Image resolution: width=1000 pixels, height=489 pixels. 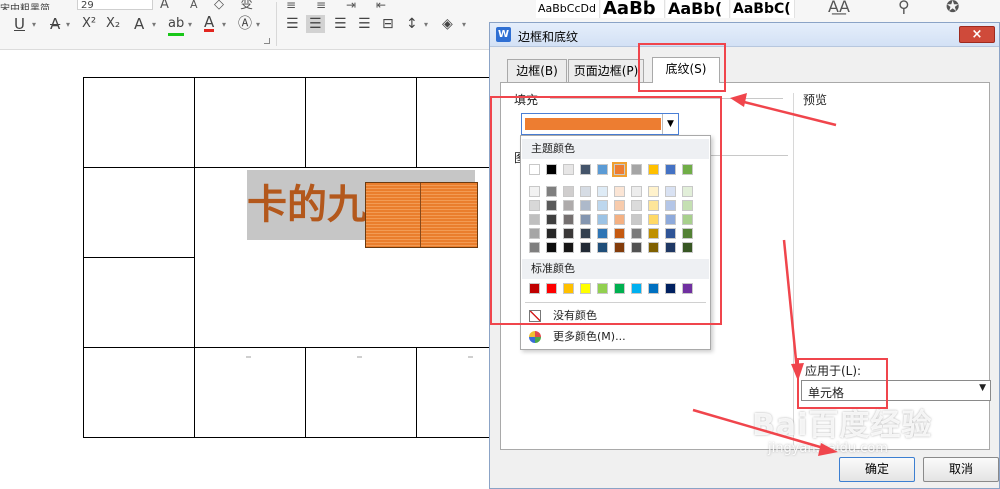 What do you see at coordinates (977, 34) in the screenshot?
I see `close-button: ×` at bounding box center [977, 34].